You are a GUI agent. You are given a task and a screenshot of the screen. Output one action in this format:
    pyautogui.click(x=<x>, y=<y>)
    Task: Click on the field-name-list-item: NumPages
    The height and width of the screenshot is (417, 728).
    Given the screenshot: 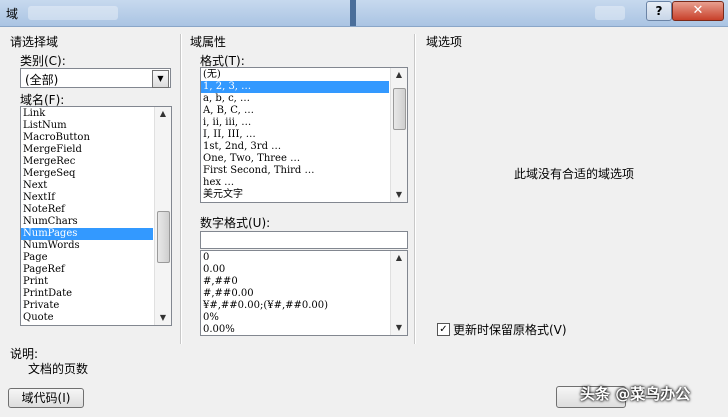 What is the action you would take?
    pyautogui.click(x=87, y=234)
    